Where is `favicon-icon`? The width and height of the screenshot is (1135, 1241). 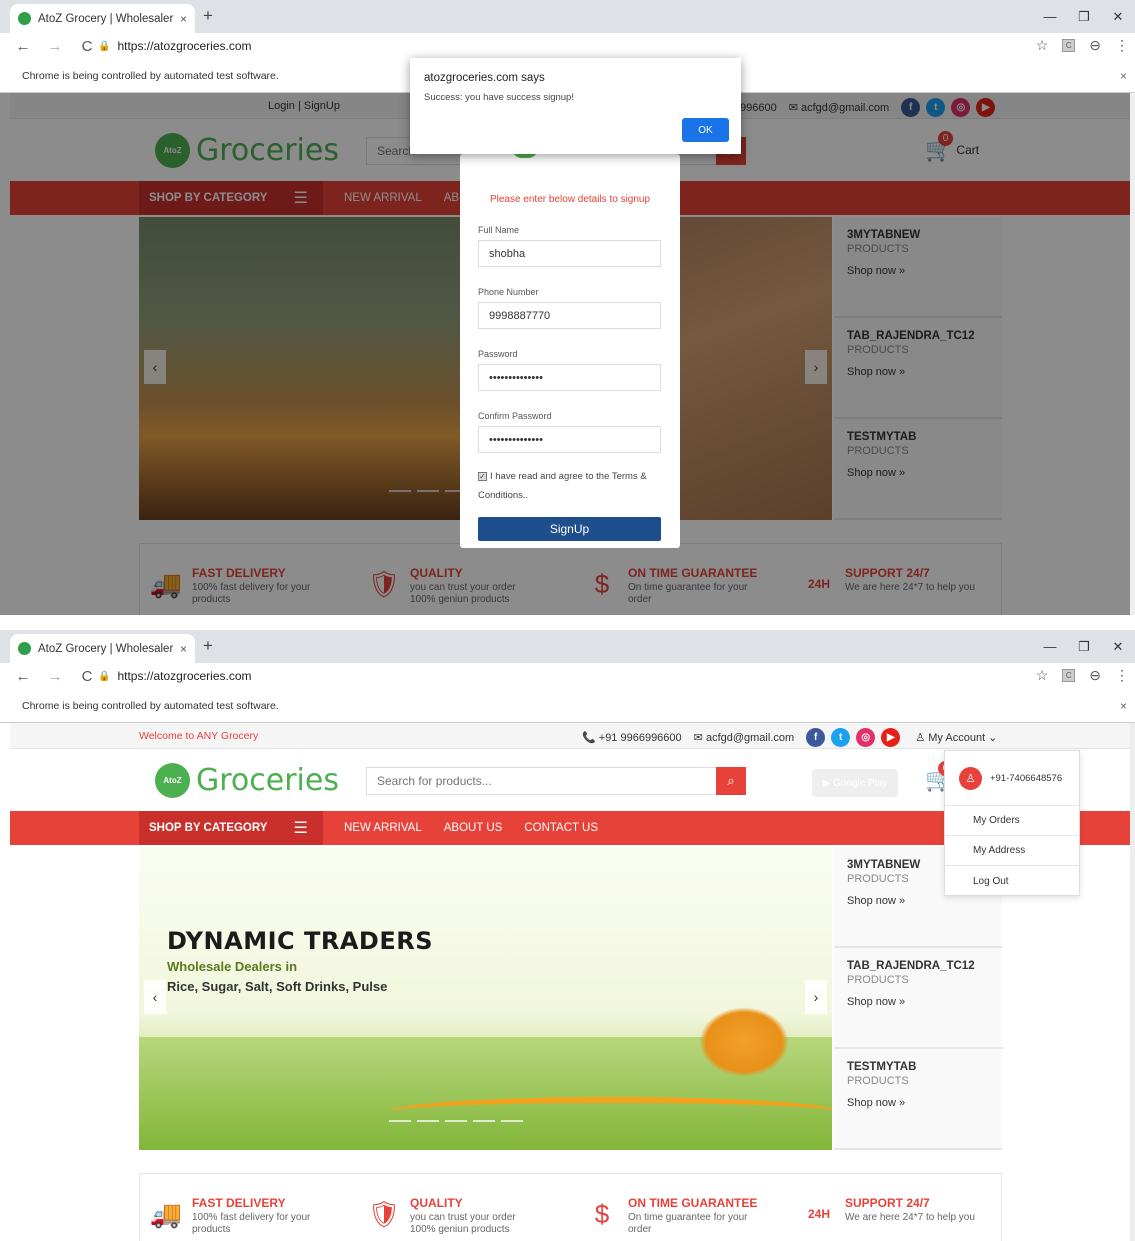
favicon-icon is located at coordinates (24, 648).